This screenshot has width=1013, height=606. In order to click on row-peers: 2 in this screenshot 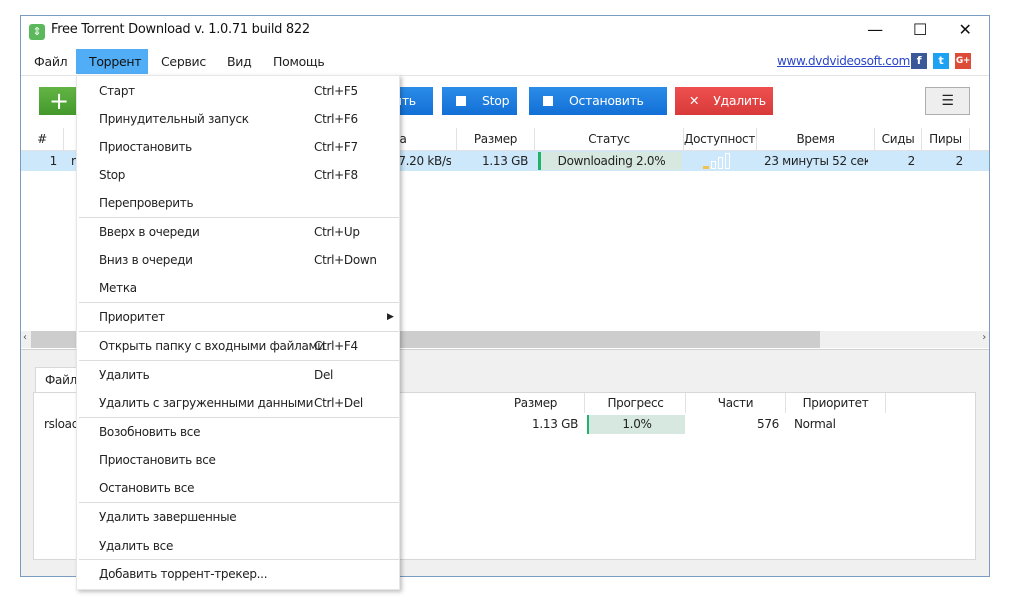, I will do `click(959, 161)`.